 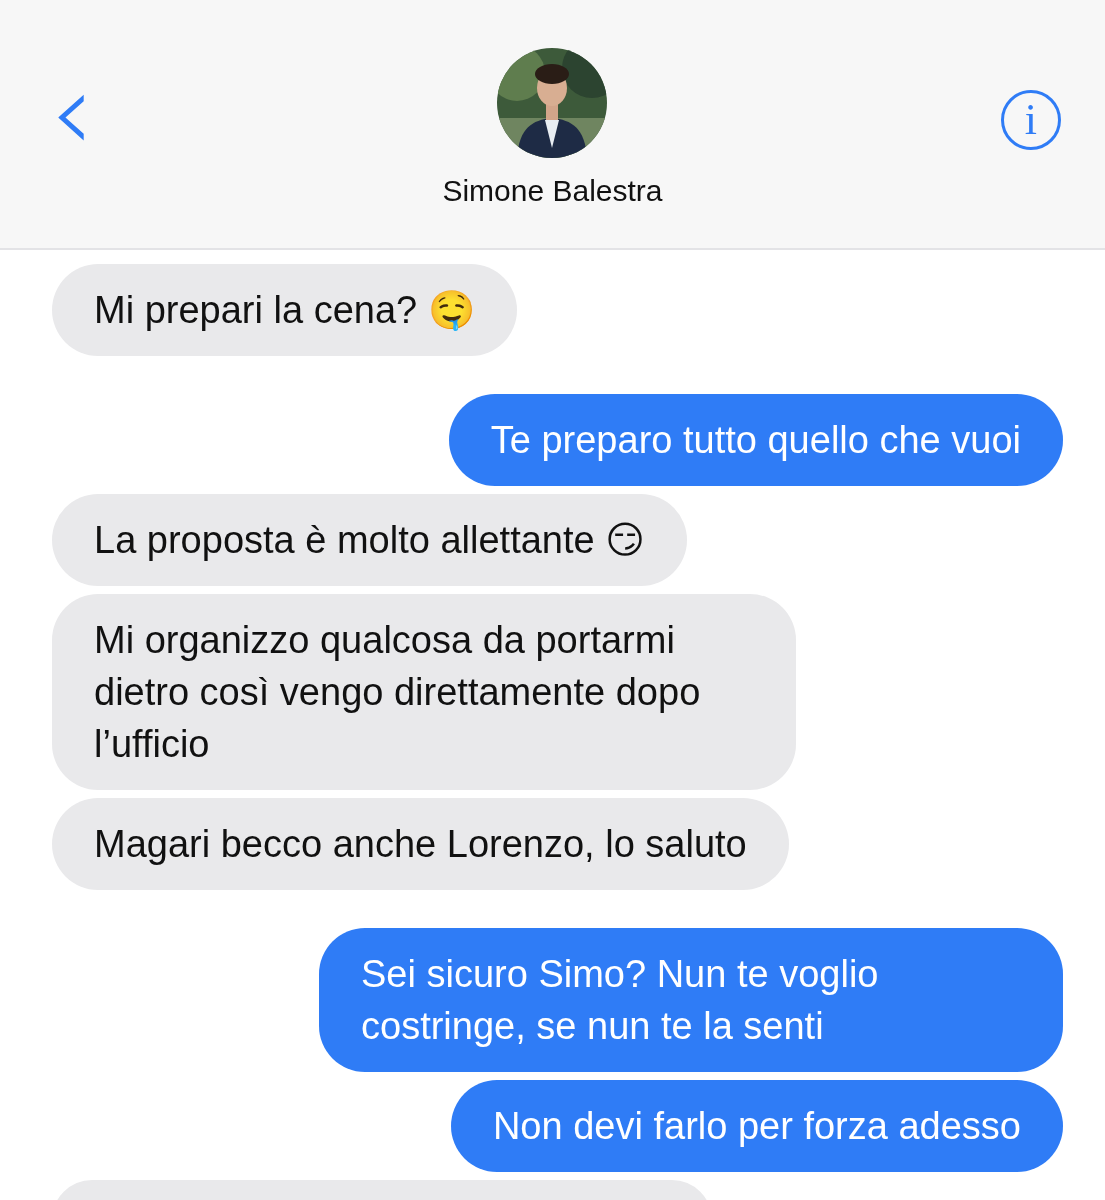 What do you see at coordinates (369, 540) in the screenshot?
I see `message-bubble: La proposta è molto allettante 😏` at bounding box center [369, 540].